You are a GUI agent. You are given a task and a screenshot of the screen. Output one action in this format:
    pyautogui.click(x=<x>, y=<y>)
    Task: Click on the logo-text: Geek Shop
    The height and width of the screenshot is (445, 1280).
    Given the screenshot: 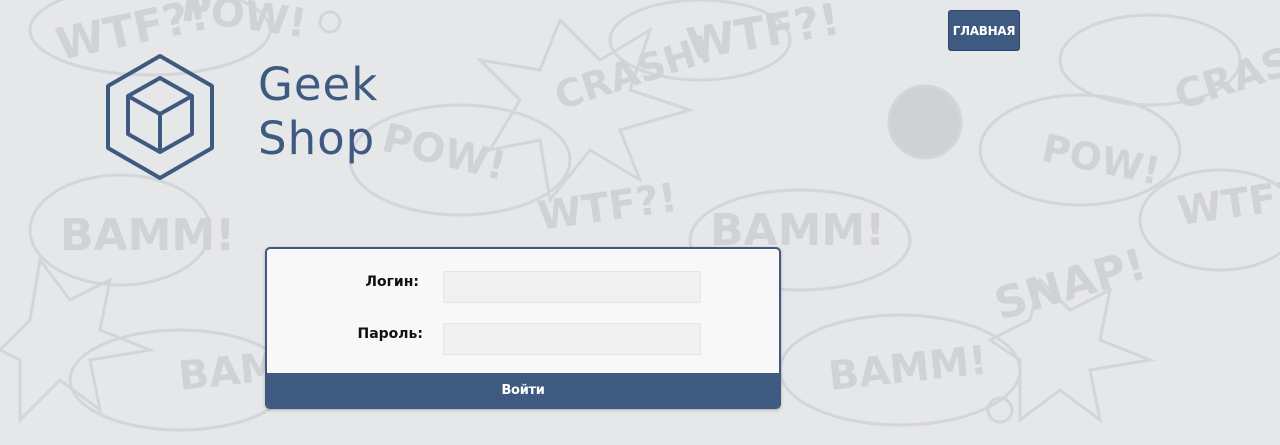 What is the action you would take?
    pyautogui.click(x=318, y=112)
    